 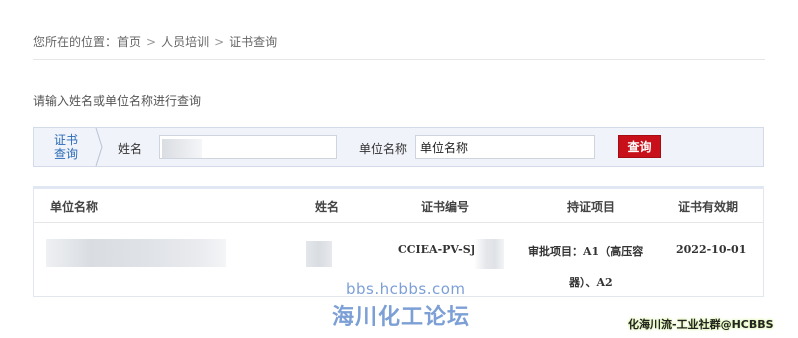 What do you see at coordinates (129, 42) in the screenshot?
I see `breadcrumb-home-link: 首页` at bounding box center [129, 42].